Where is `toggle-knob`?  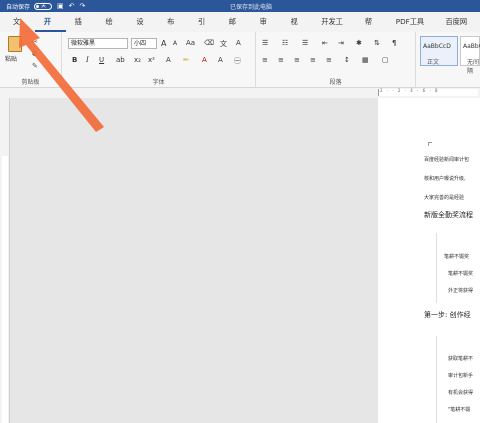
toggle-knob is located at coordinates (38, 6).